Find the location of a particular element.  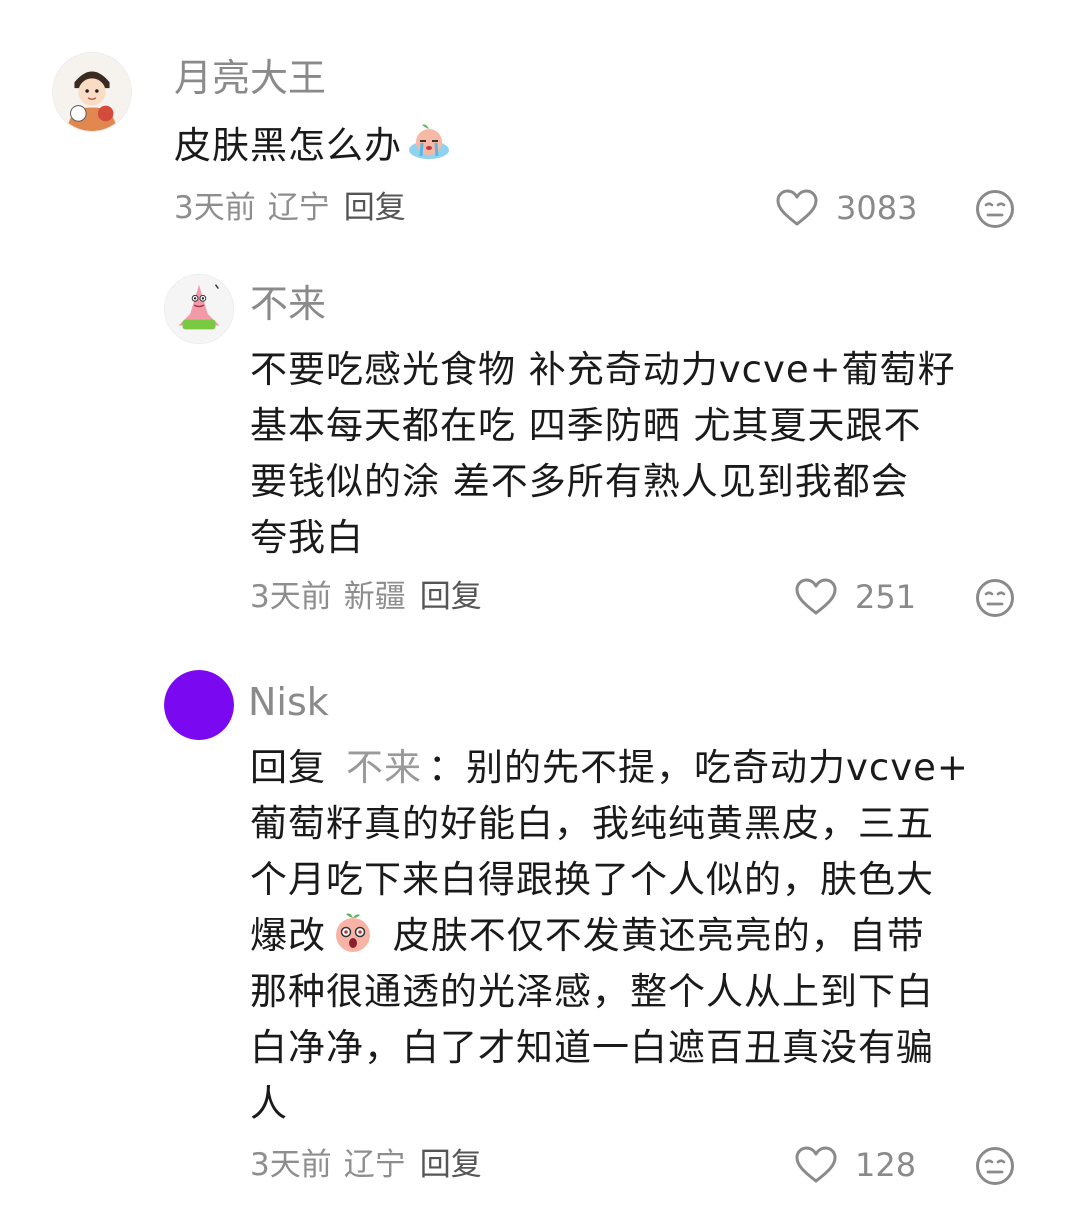

comment-line: 那种很通透的光泽感，整个人从上到下白 is located at coordinates (592, 991).